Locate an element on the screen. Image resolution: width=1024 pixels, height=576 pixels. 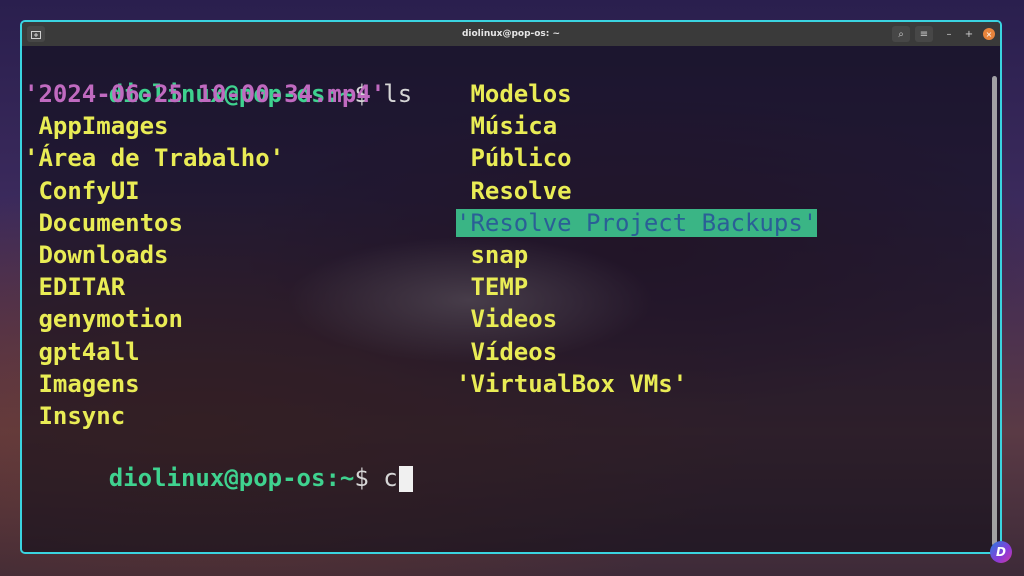
directory-name: Resolve is located at coordinates (514, 190).